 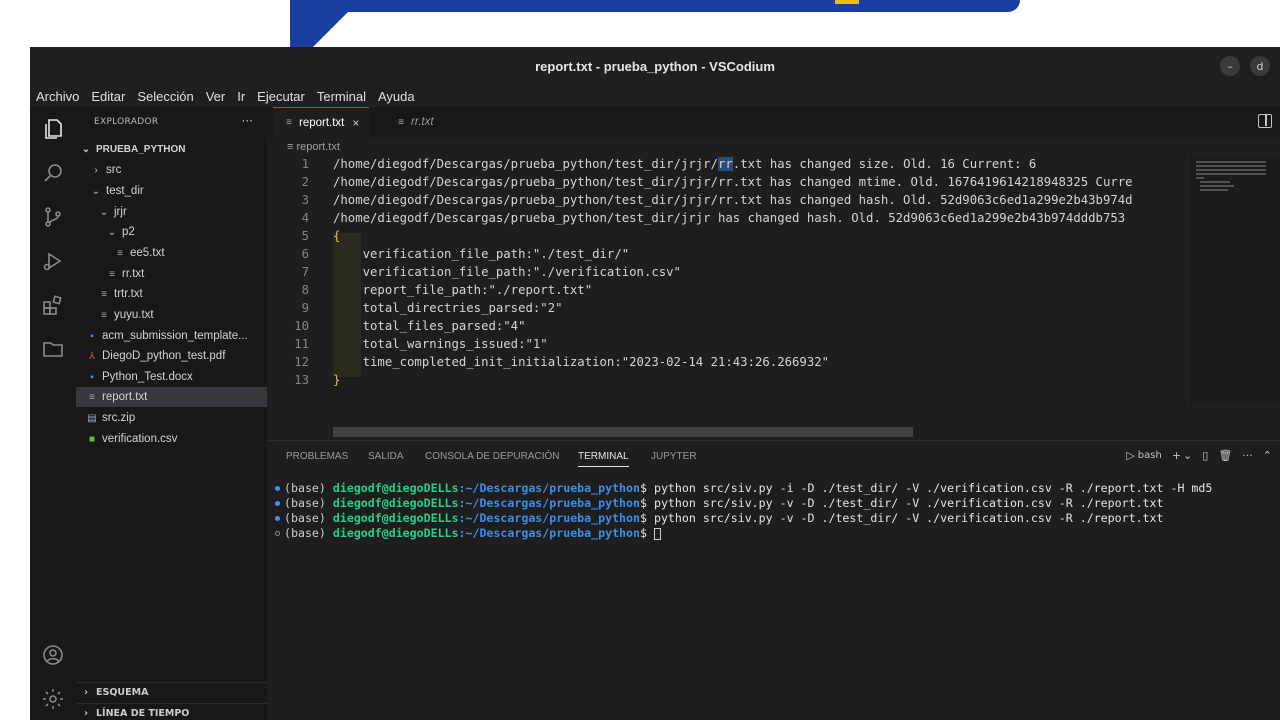 I want to click on minimize-button: –, so click(x=1230, y=66).